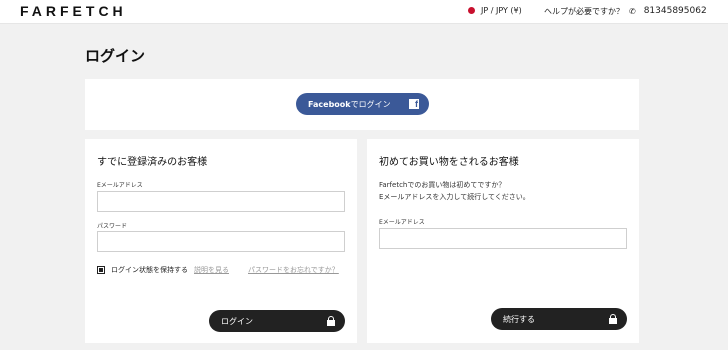 The width and height of the screenshot is (728, 350). I want to click on locale-selector: JP / JPY (¥), so click(495, 10).